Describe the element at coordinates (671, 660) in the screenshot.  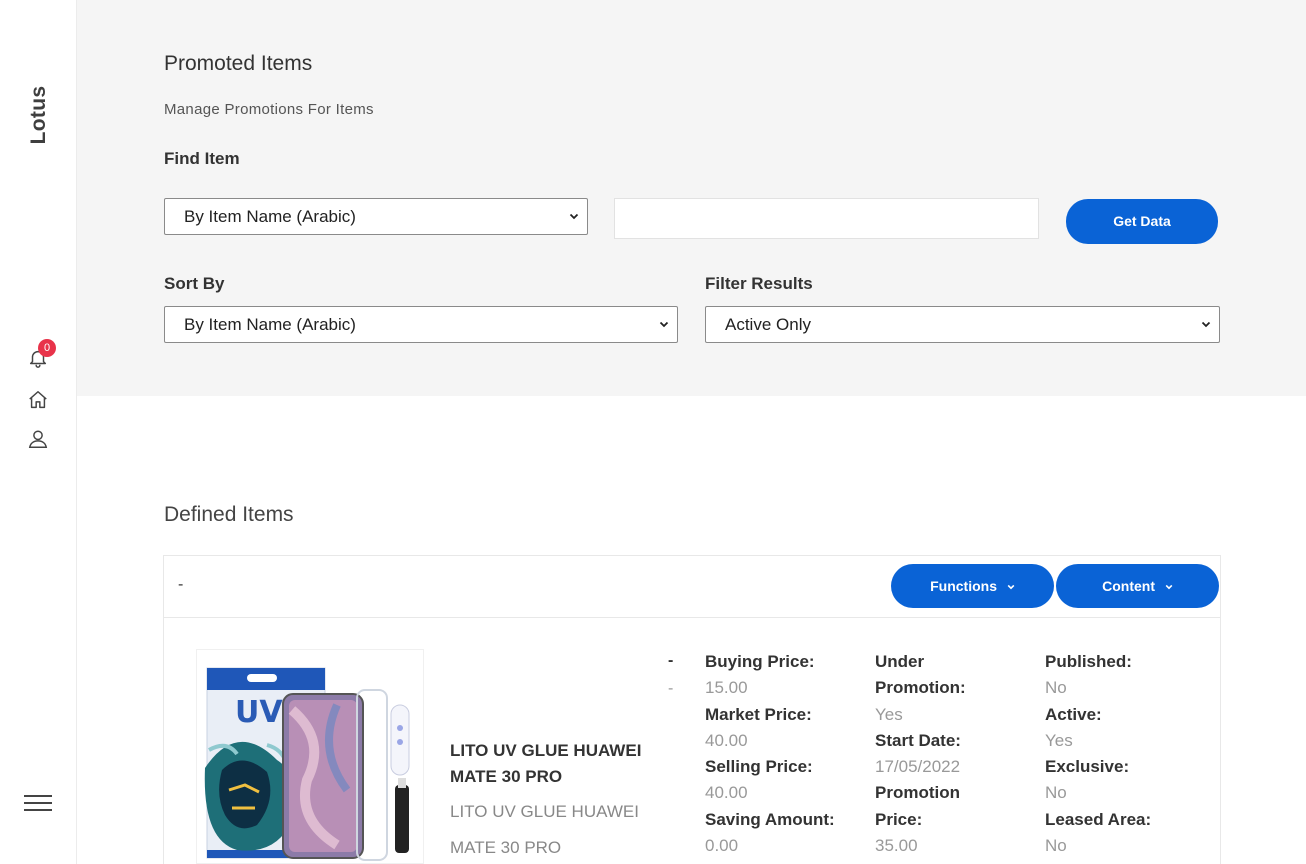
I see `item-dash-bold: -` at that location.